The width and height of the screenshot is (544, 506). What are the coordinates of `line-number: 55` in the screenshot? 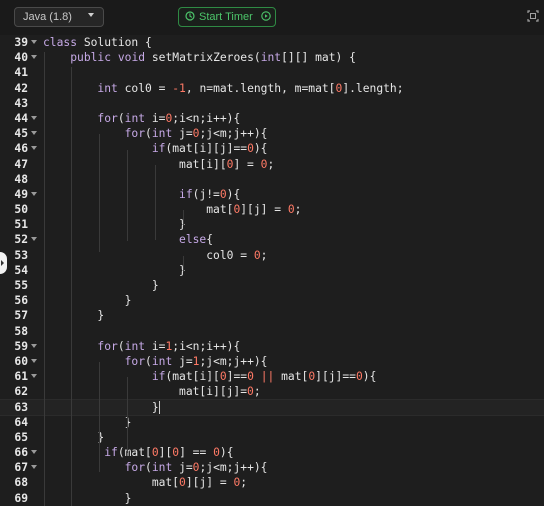 It's located at (21, 285).